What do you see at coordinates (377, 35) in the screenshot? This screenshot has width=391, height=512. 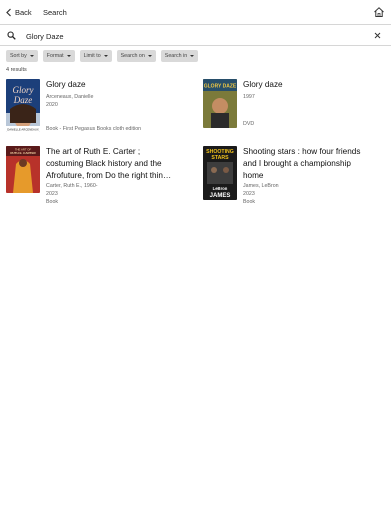 I see `close-icon` at bounding box center [377, 35].